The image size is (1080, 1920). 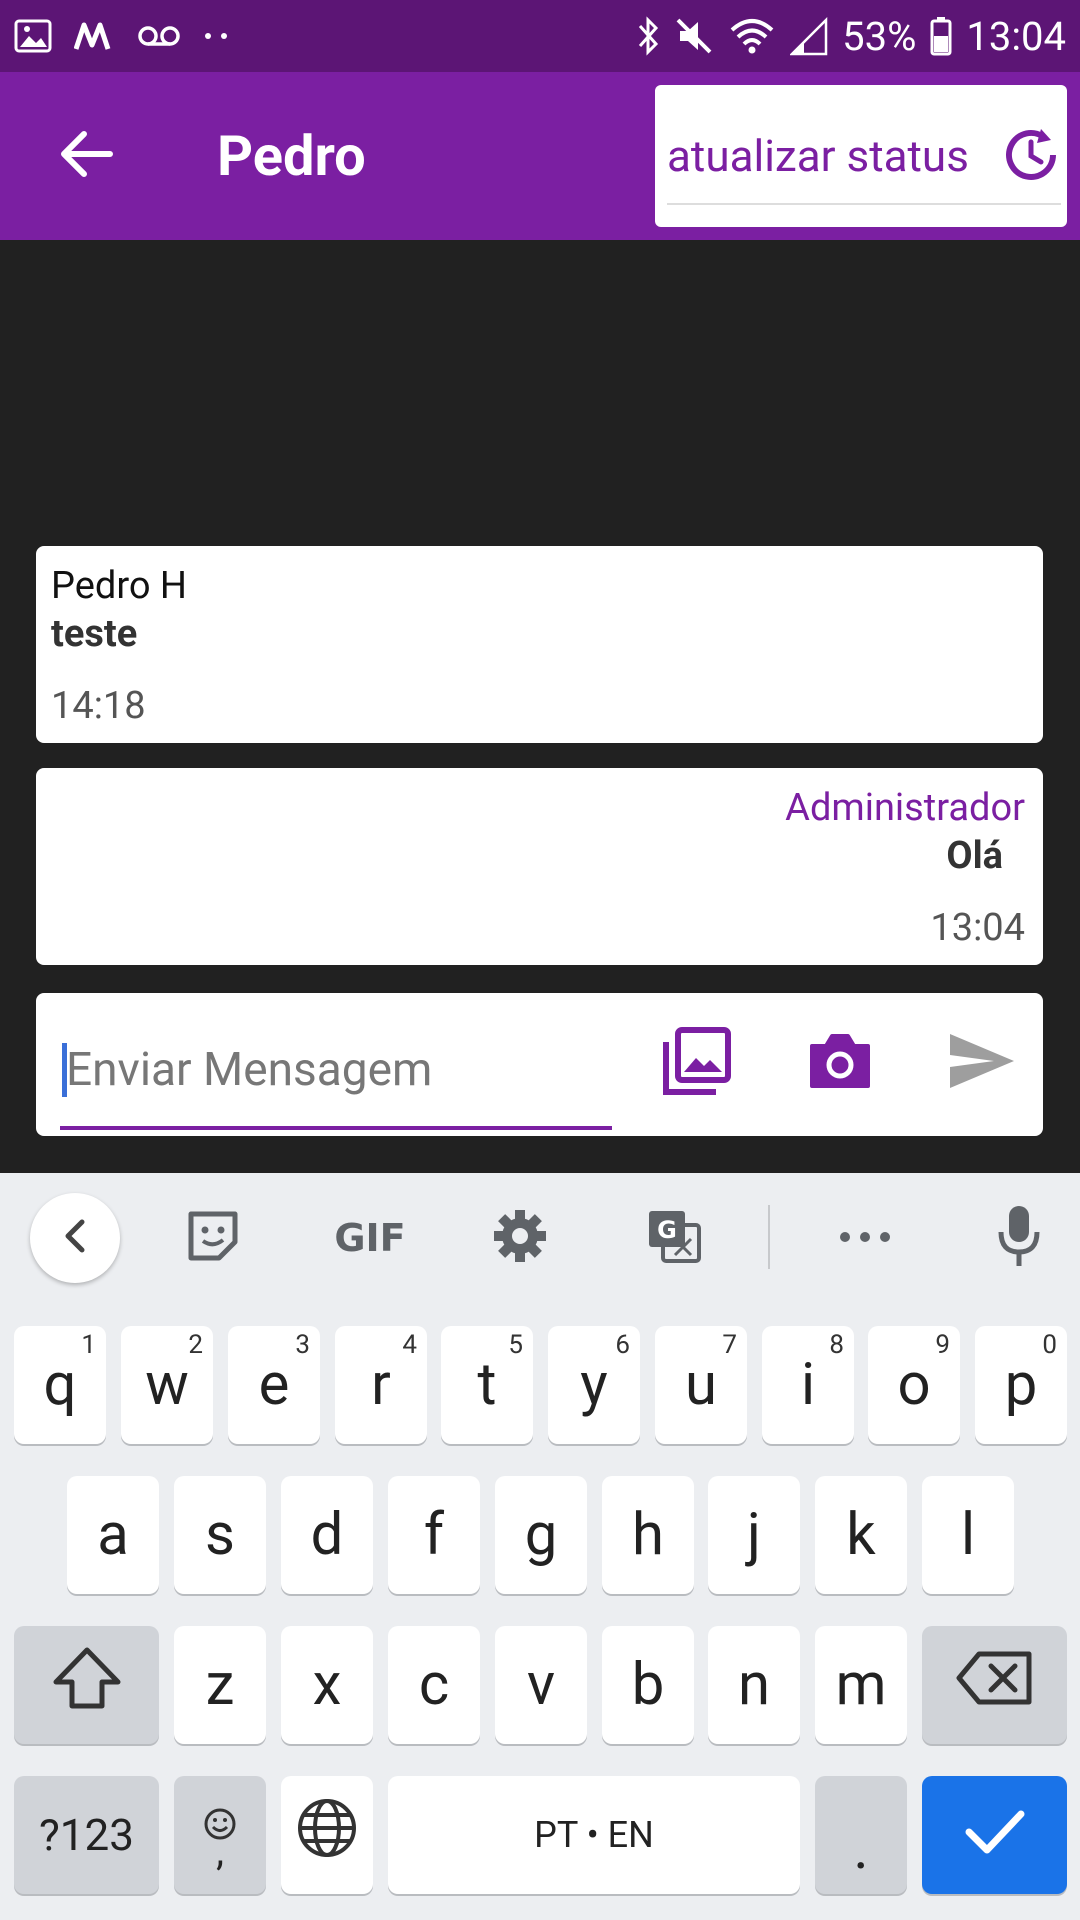 I want to click on key-label: ,, so click(x=220, y=1851).